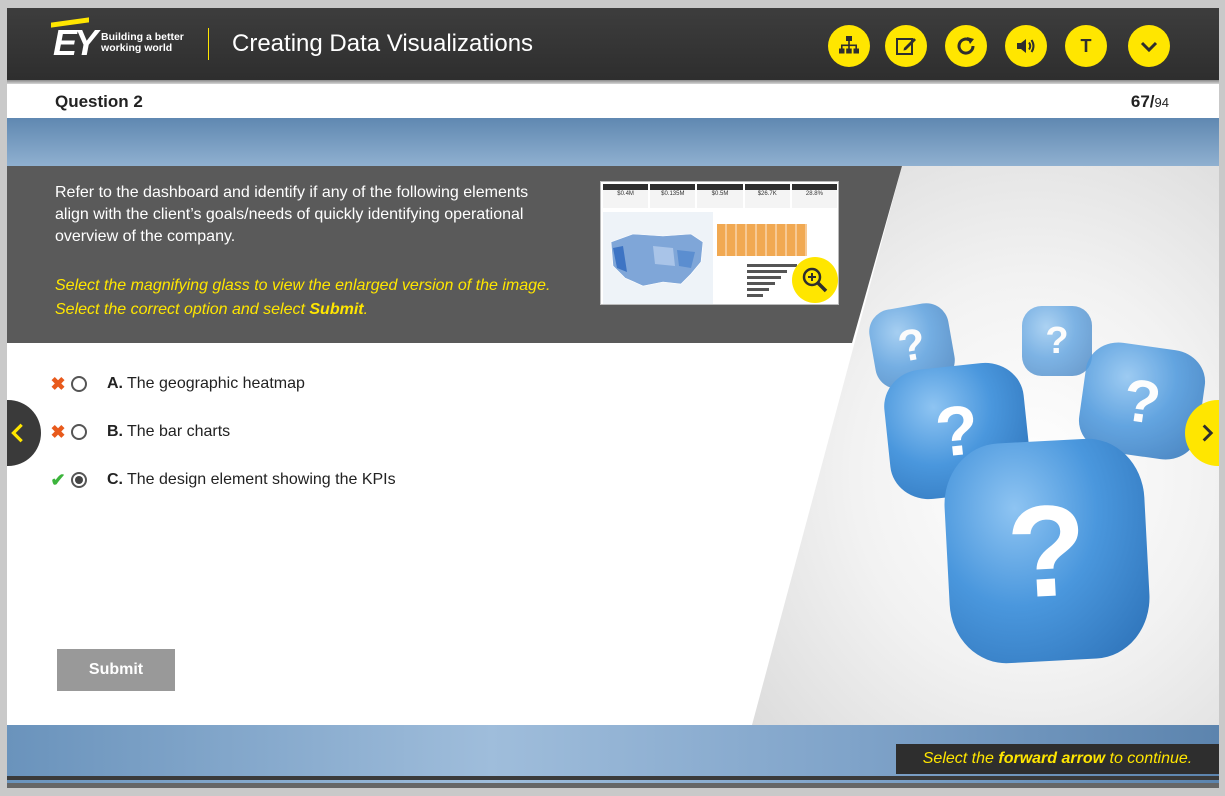  I want to click on kpi-card: $0.4M, so click(626, 196).